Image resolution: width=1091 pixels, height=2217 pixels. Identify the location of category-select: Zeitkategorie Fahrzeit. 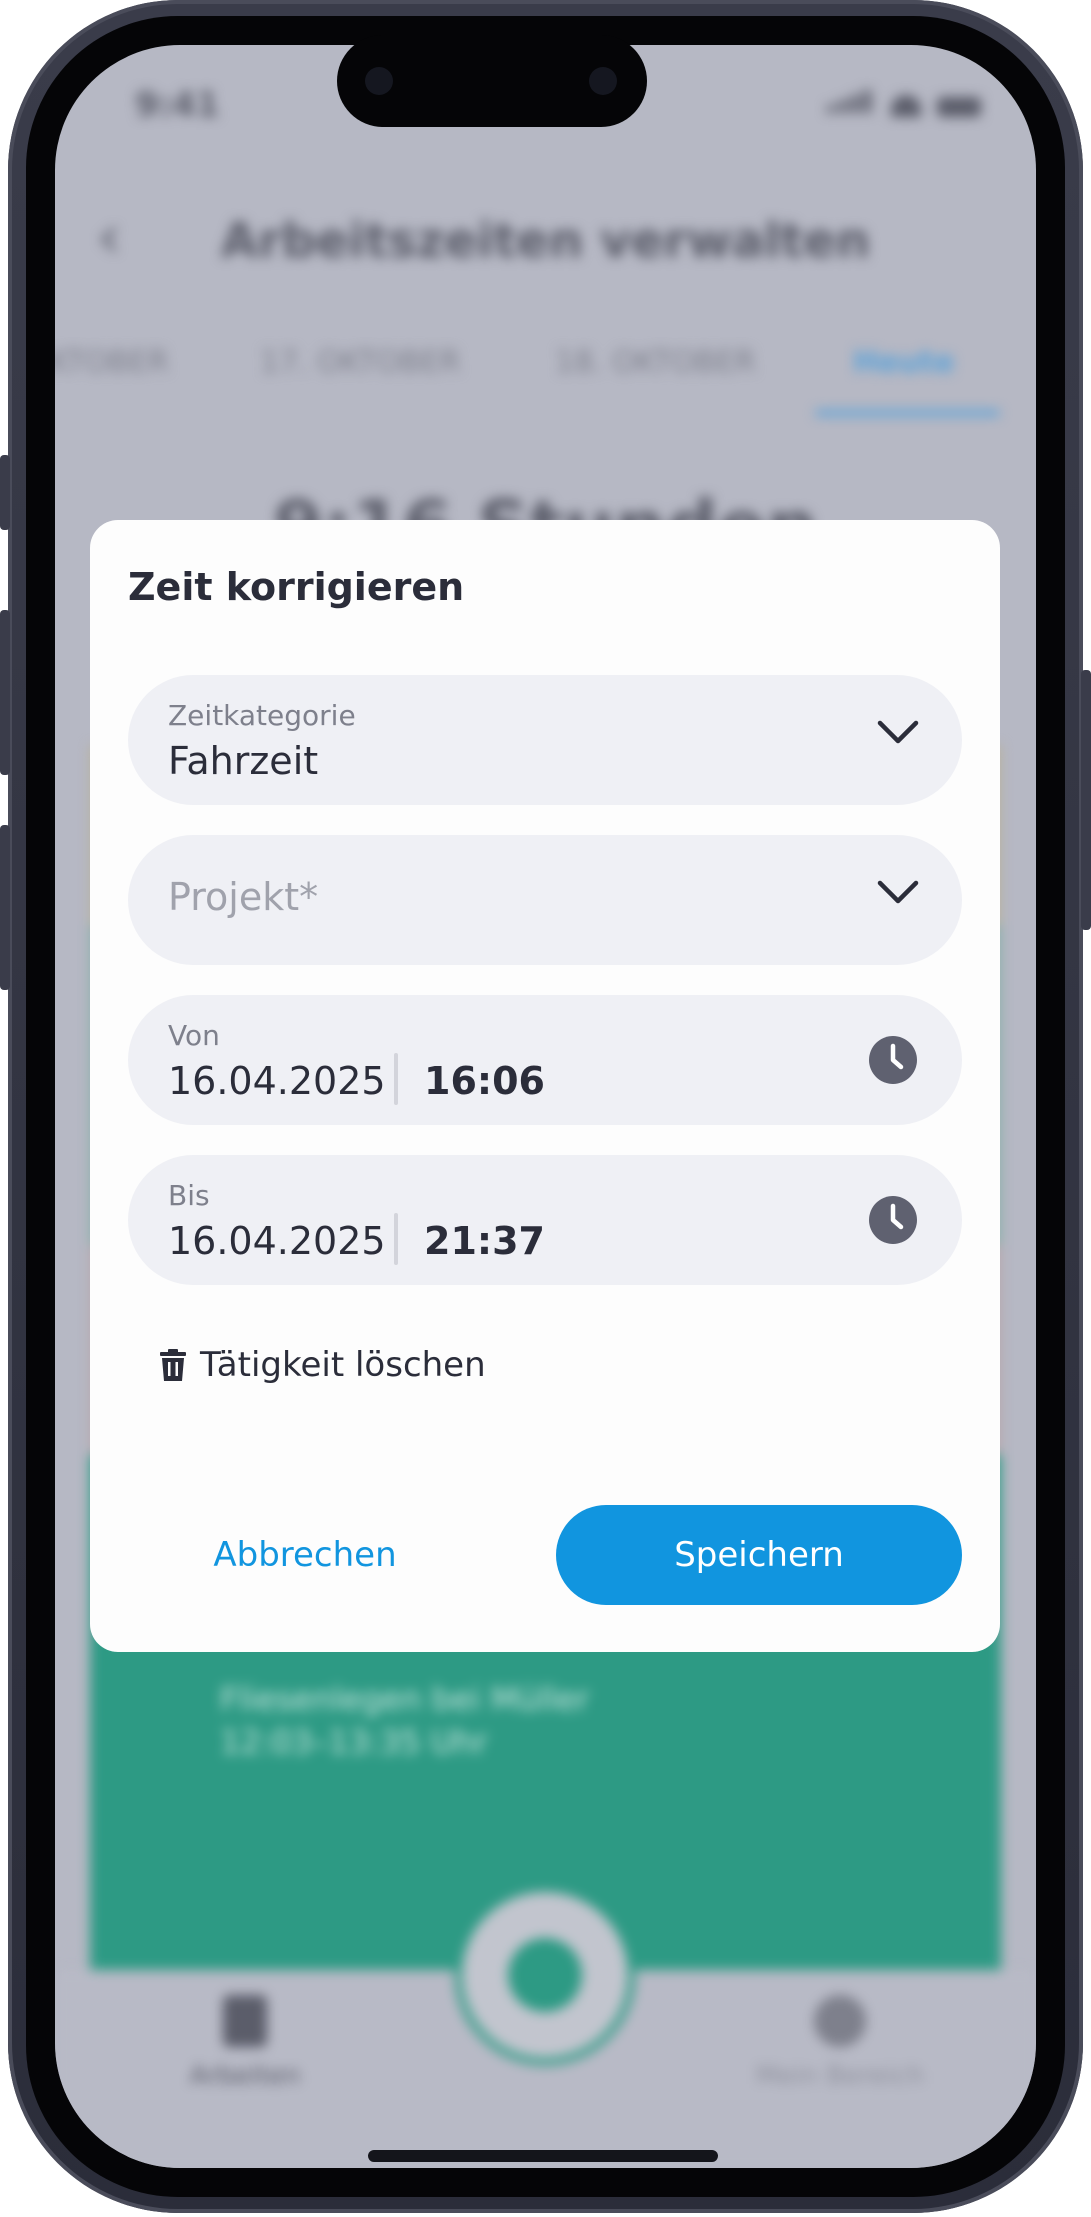
(545, 740).